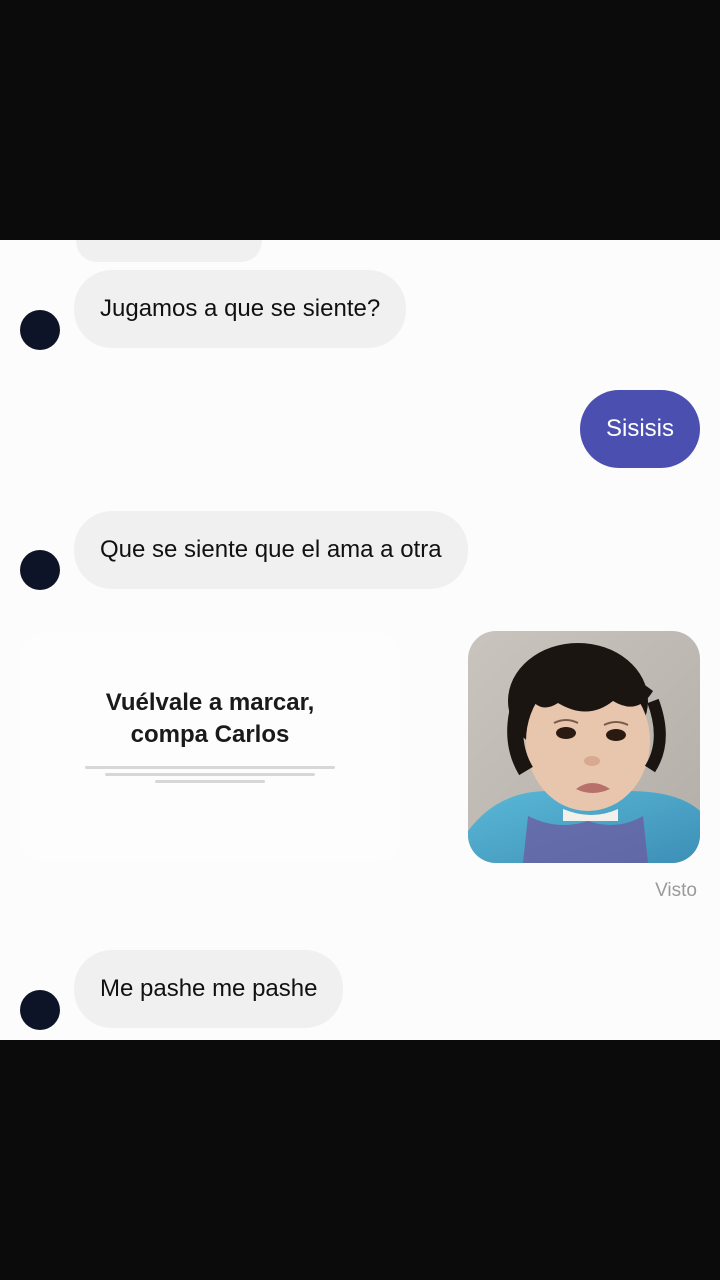  I want to click on incoming-message-bubble: Que se siente que el ama a otra, so click(271, 550).